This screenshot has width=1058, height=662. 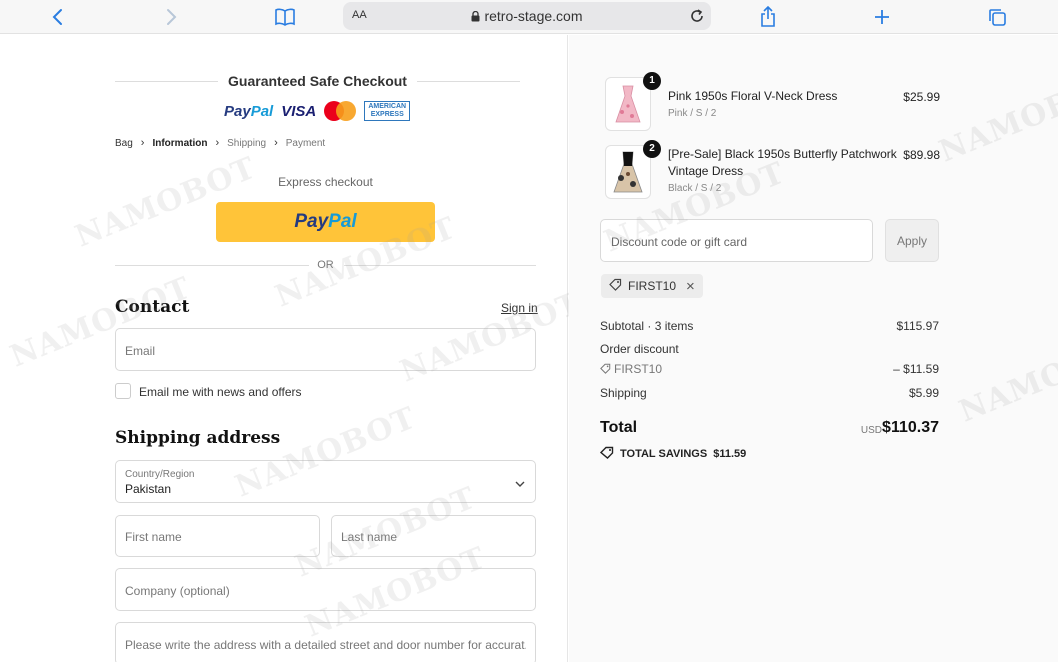 I want to click on paypal-logo: PayPal, so click(x=249, y=111).